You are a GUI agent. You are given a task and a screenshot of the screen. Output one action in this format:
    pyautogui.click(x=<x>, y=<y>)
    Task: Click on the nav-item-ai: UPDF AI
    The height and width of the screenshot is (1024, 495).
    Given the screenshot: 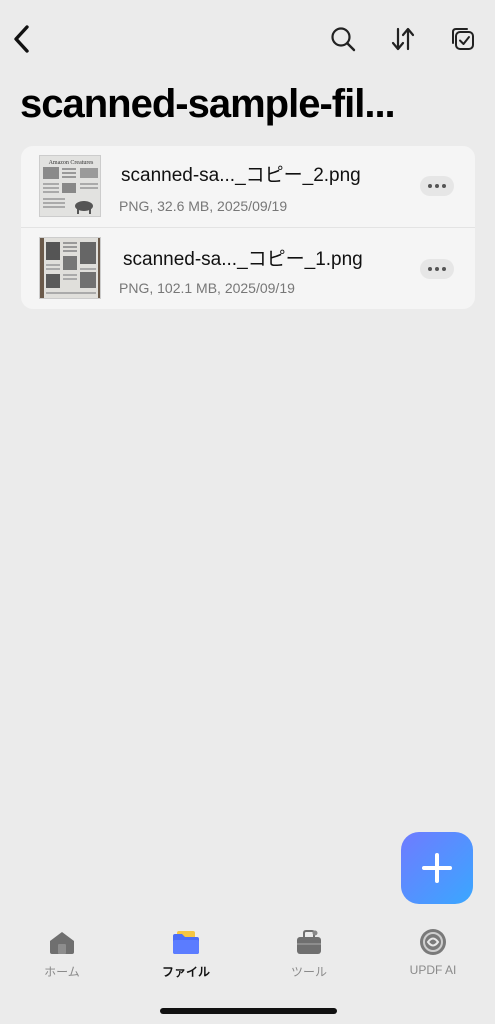 What is the action you would take?
    pyautogui.click(x=433, y=955)
    